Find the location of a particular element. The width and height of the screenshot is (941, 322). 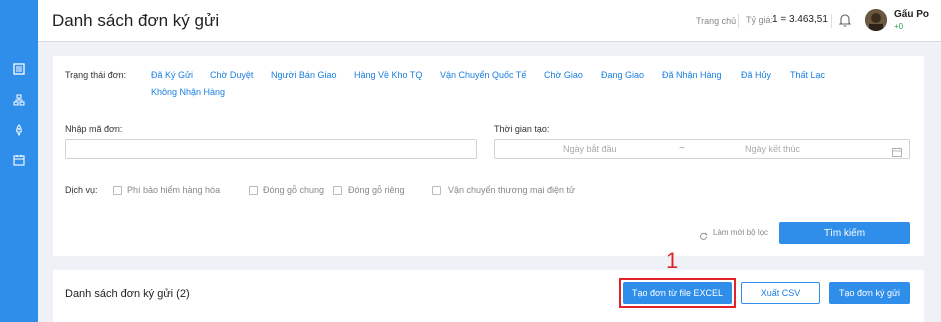

export-csv-button: Xuất CSV is located at coordinates (780, 293).